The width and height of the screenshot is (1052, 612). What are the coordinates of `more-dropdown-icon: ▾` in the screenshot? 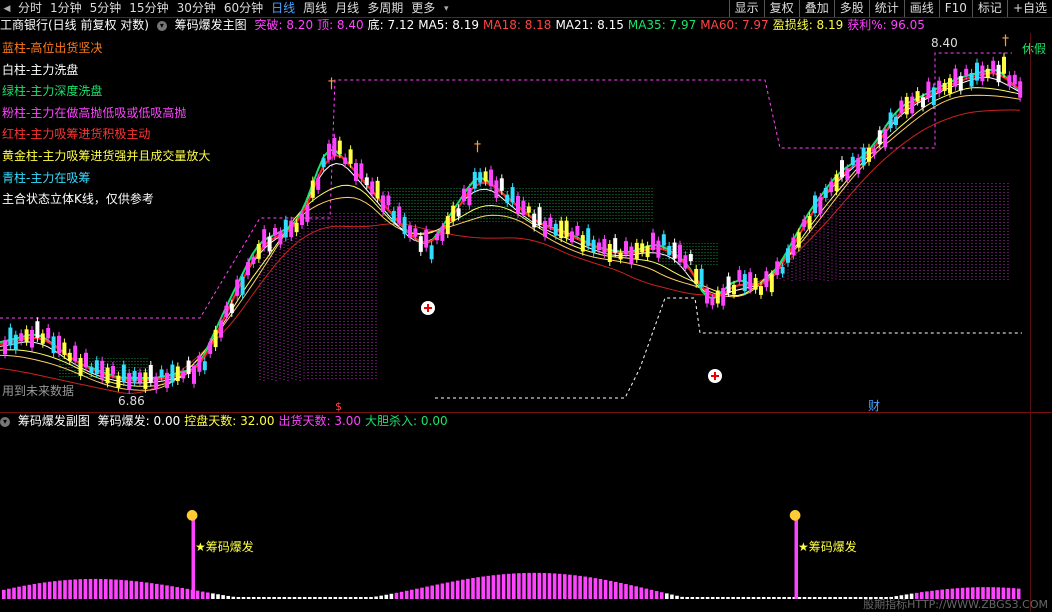 It's located at (446, 9).